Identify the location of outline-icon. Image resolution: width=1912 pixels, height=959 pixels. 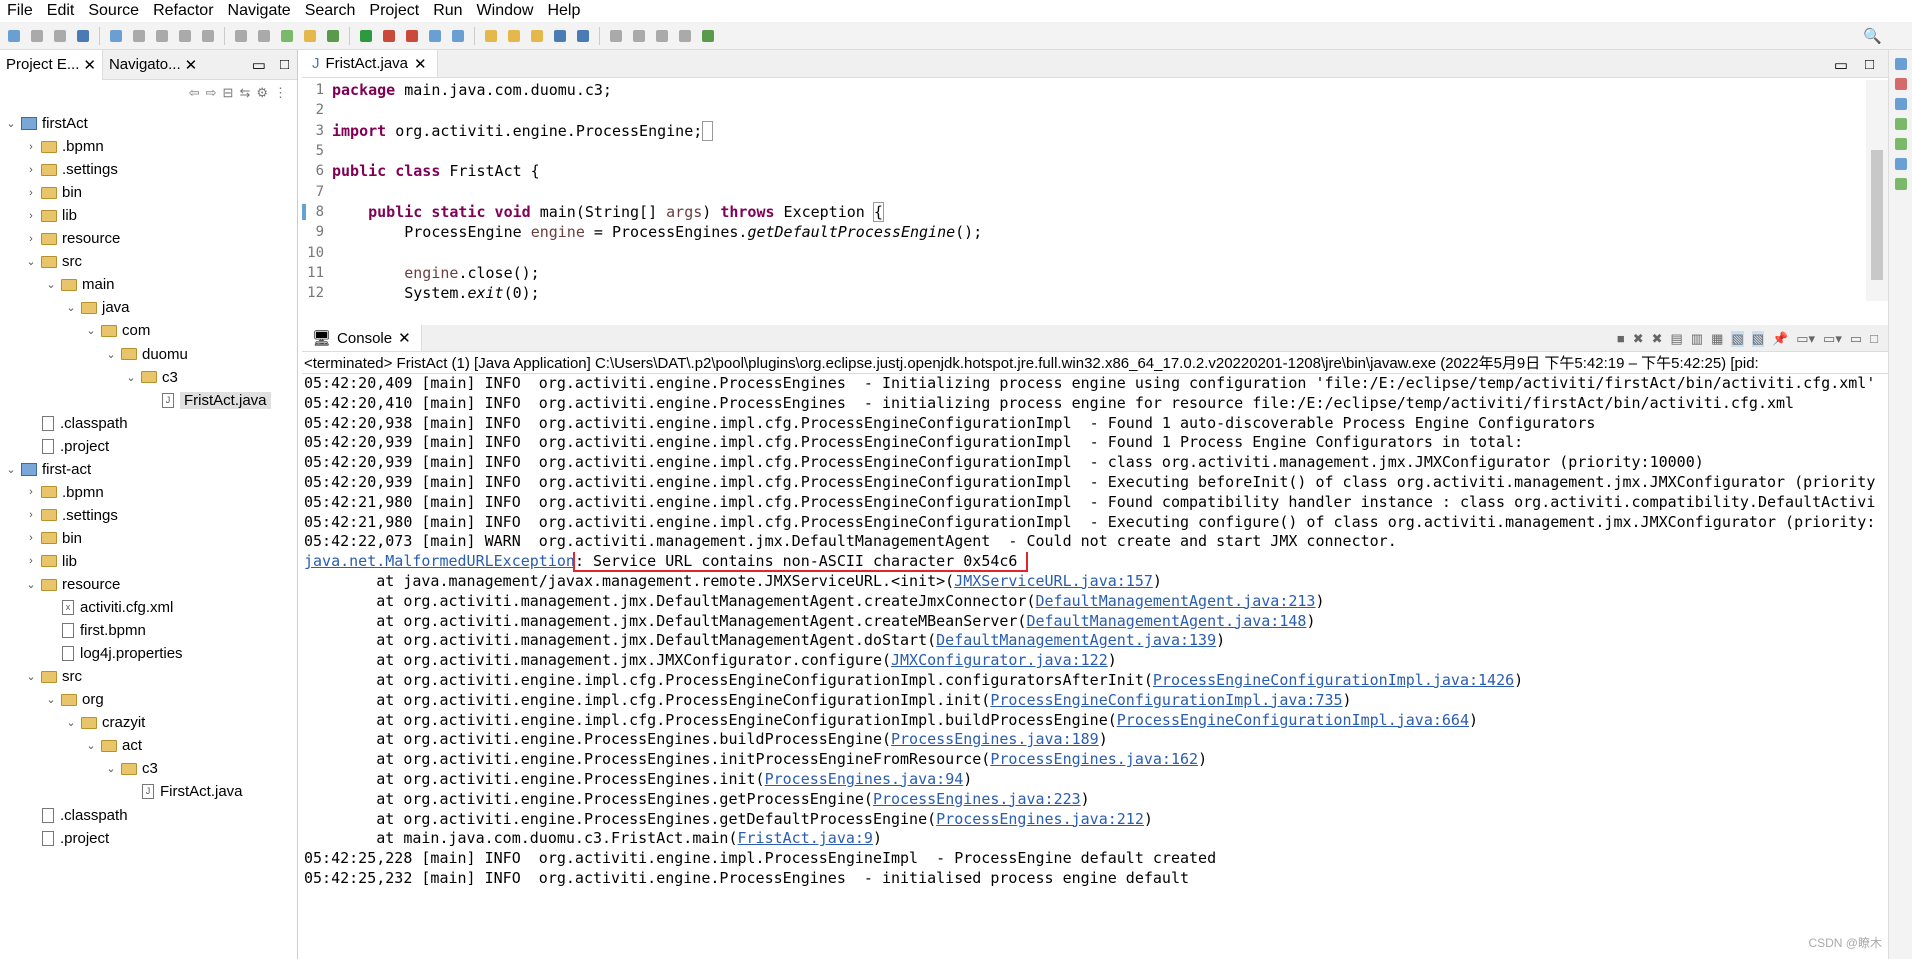
(1900, 64).